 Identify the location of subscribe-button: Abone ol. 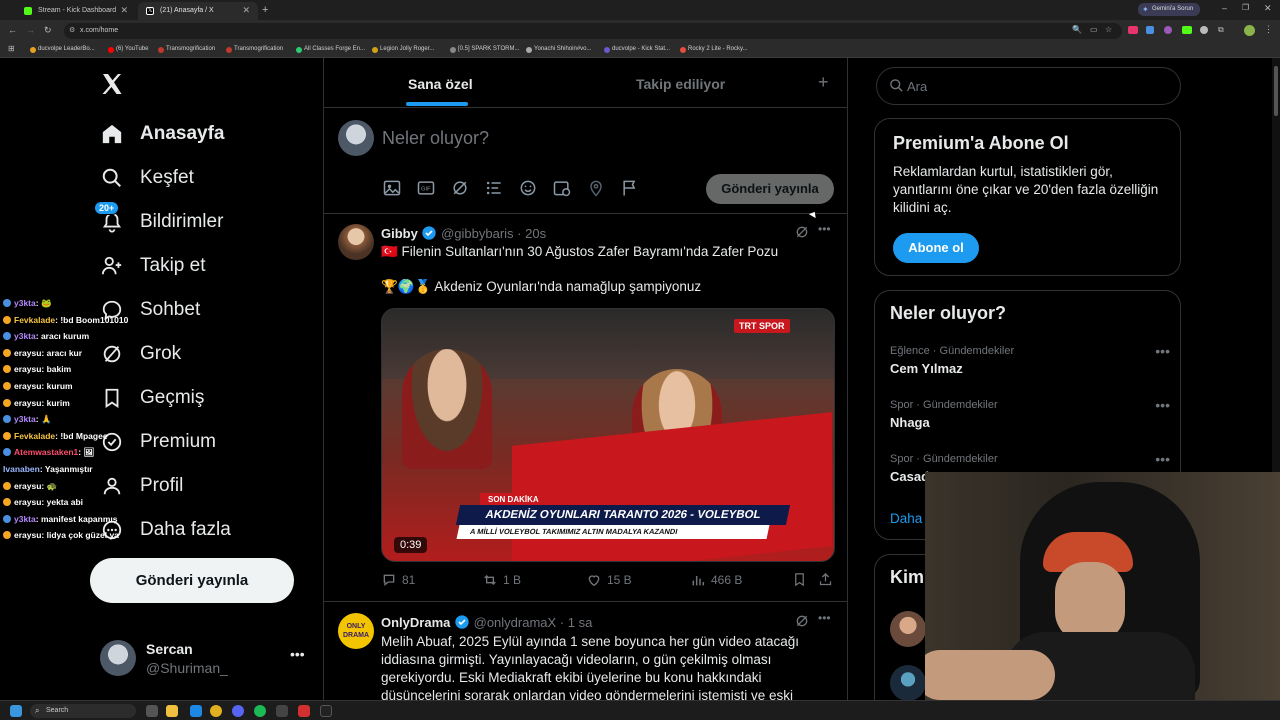
(936, 248).